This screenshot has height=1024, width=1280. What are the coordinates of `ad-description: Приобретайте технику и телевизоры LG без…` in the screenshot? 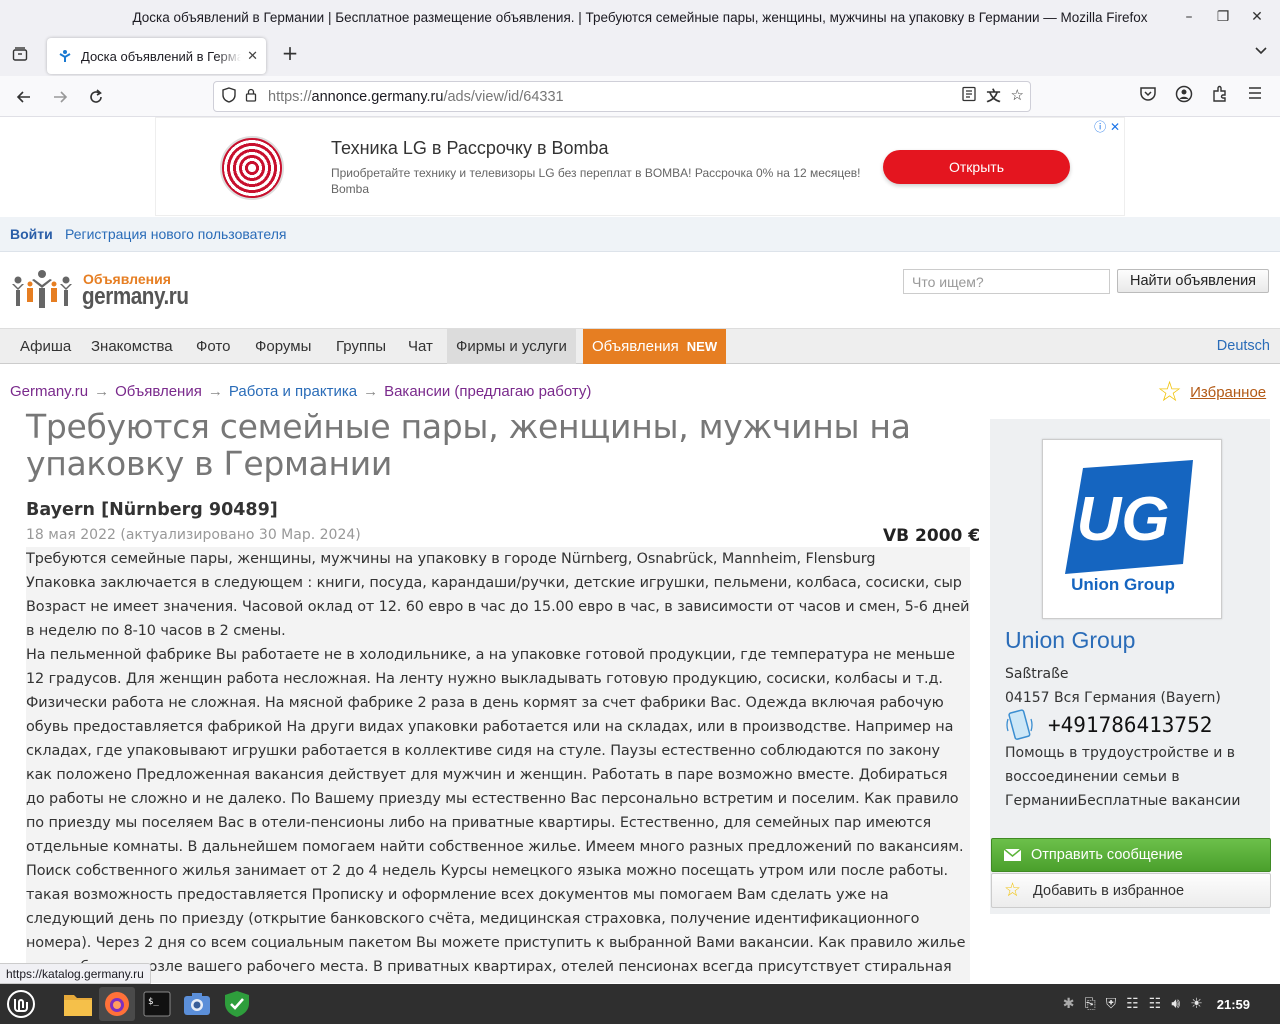 It's located at (596, 181).